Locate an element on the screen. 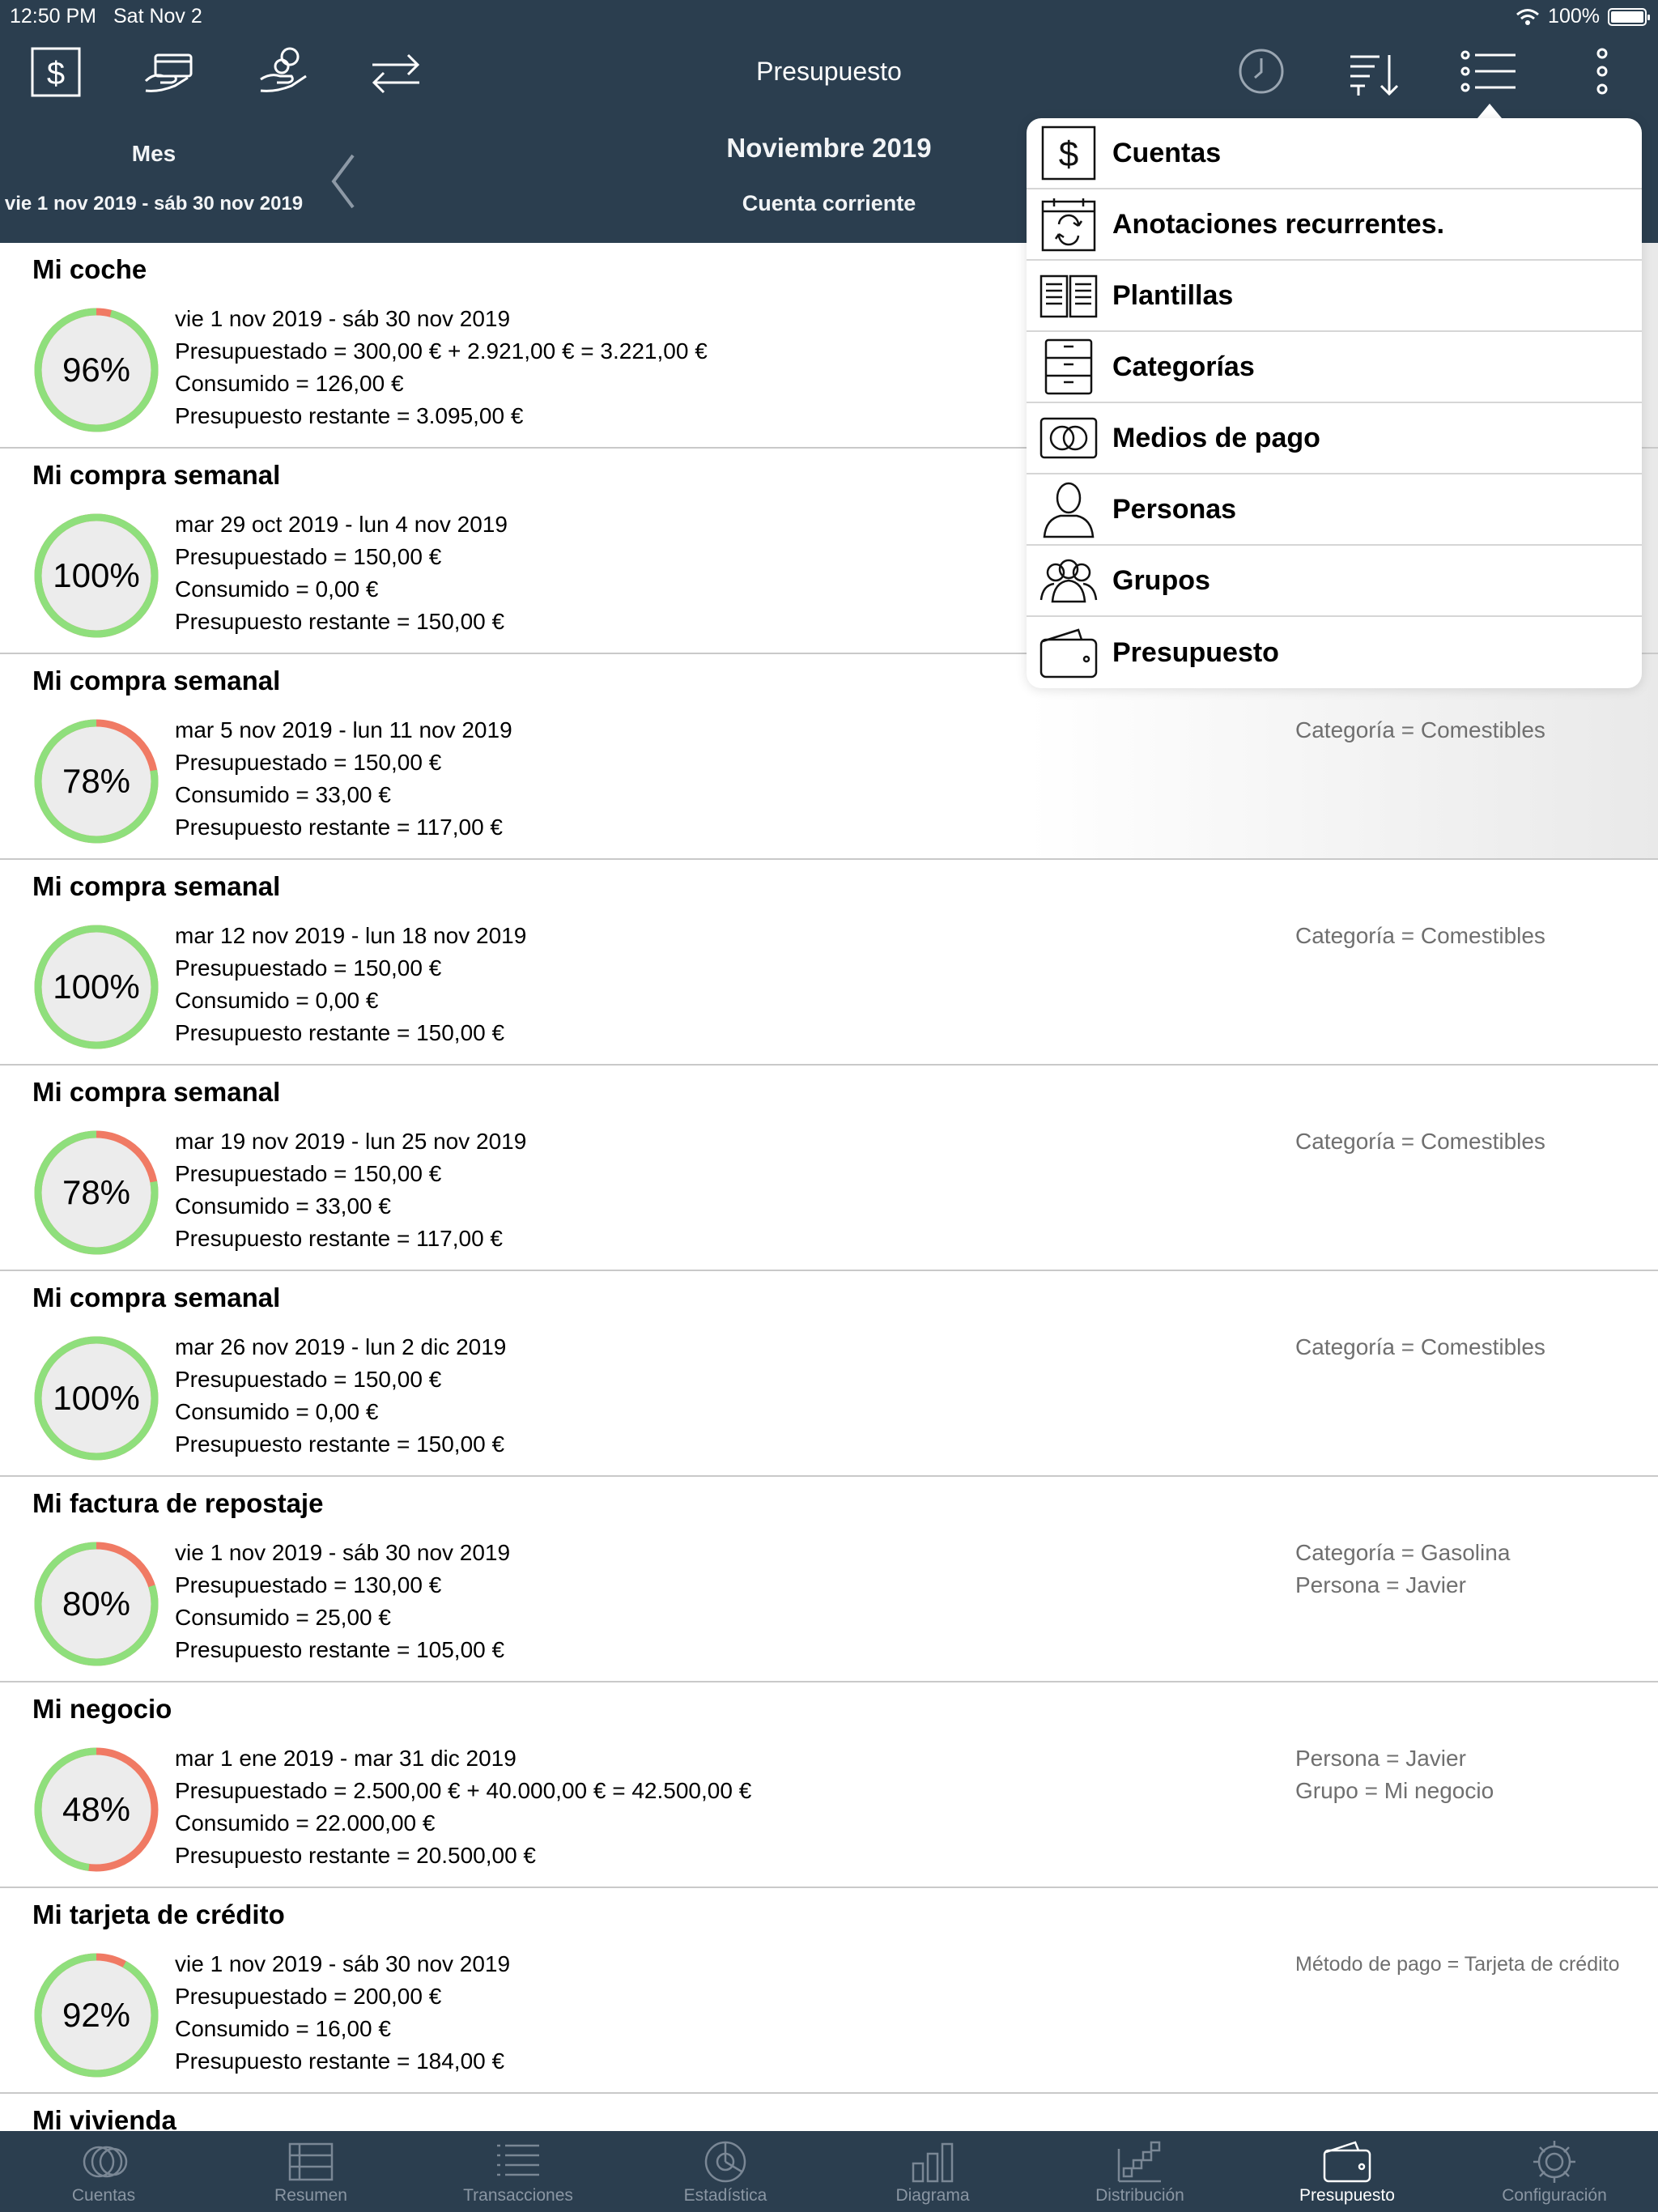  menu-label: Grupos is located at coordinates (1161, 580).